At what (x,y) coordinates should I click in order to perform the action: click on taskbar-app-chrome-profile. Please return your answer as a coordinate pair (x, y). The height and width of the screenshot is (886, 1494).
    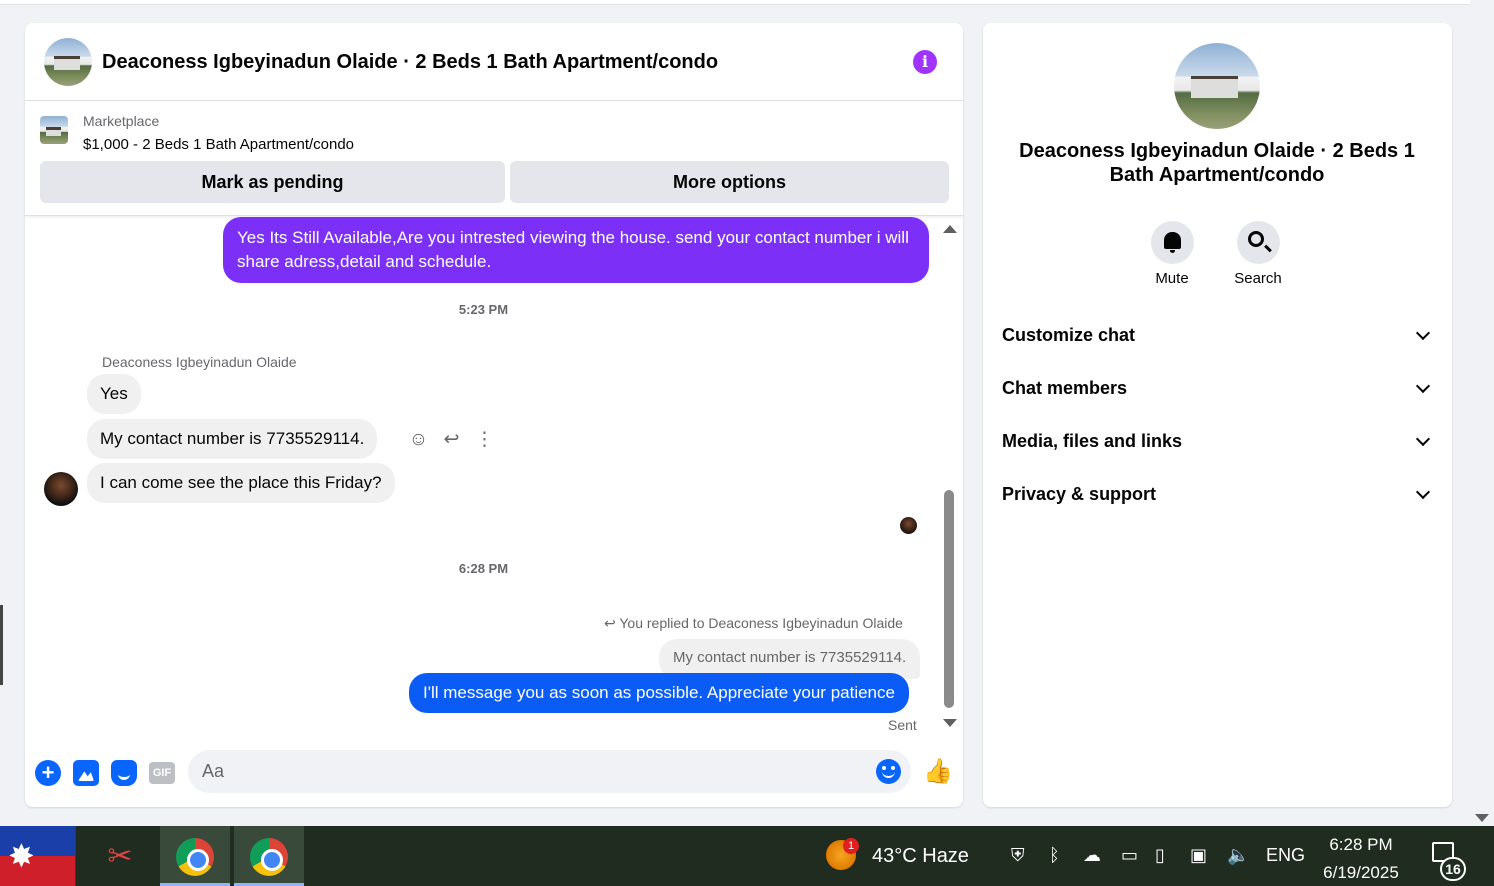
    Looking at the image, I should click on (269, 856).